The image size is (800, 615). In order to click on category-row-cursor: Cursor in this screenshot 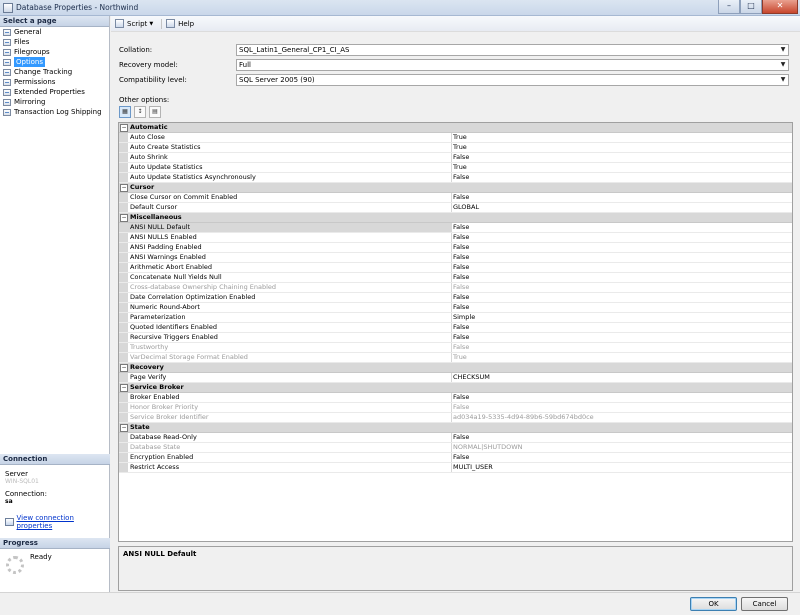, I will do `click(455, 188)`.